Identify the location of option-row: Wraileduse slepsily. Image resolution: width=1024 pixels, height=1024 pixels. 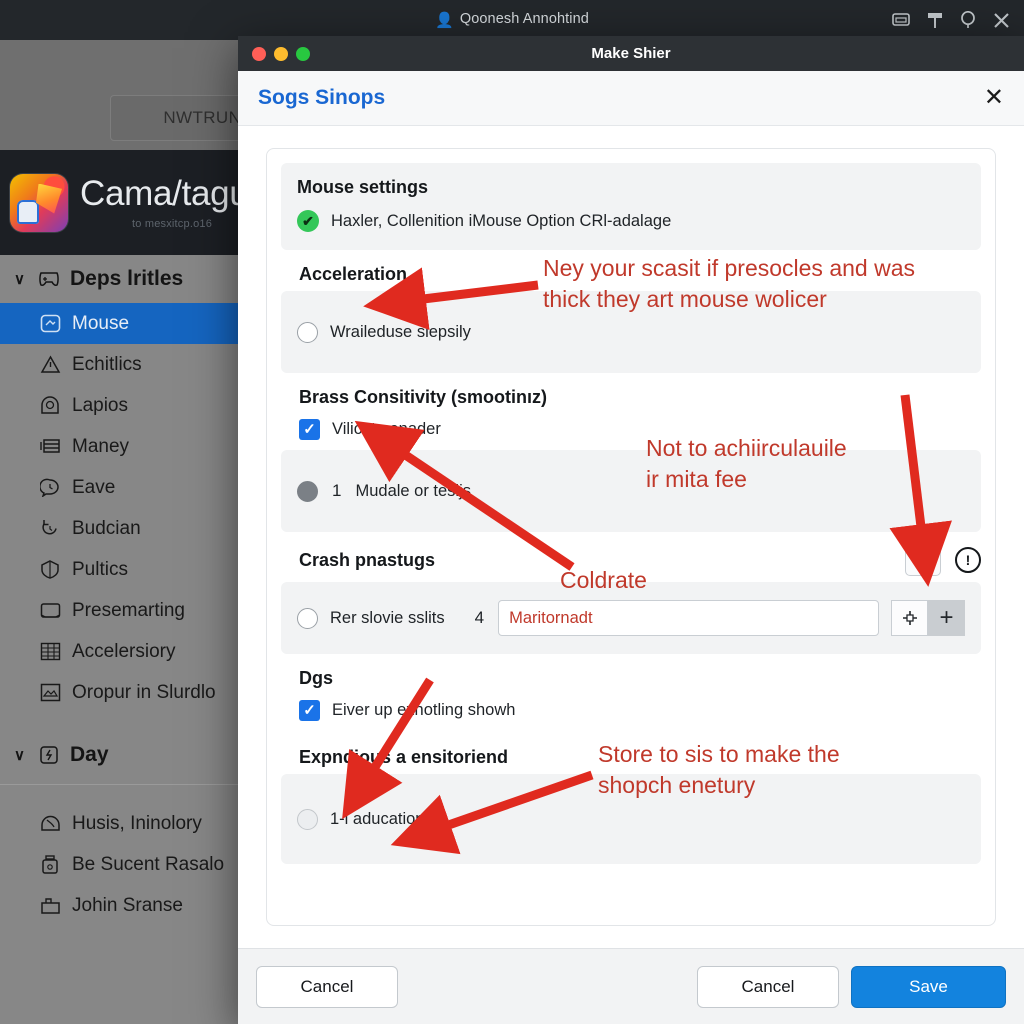
(631, 332).